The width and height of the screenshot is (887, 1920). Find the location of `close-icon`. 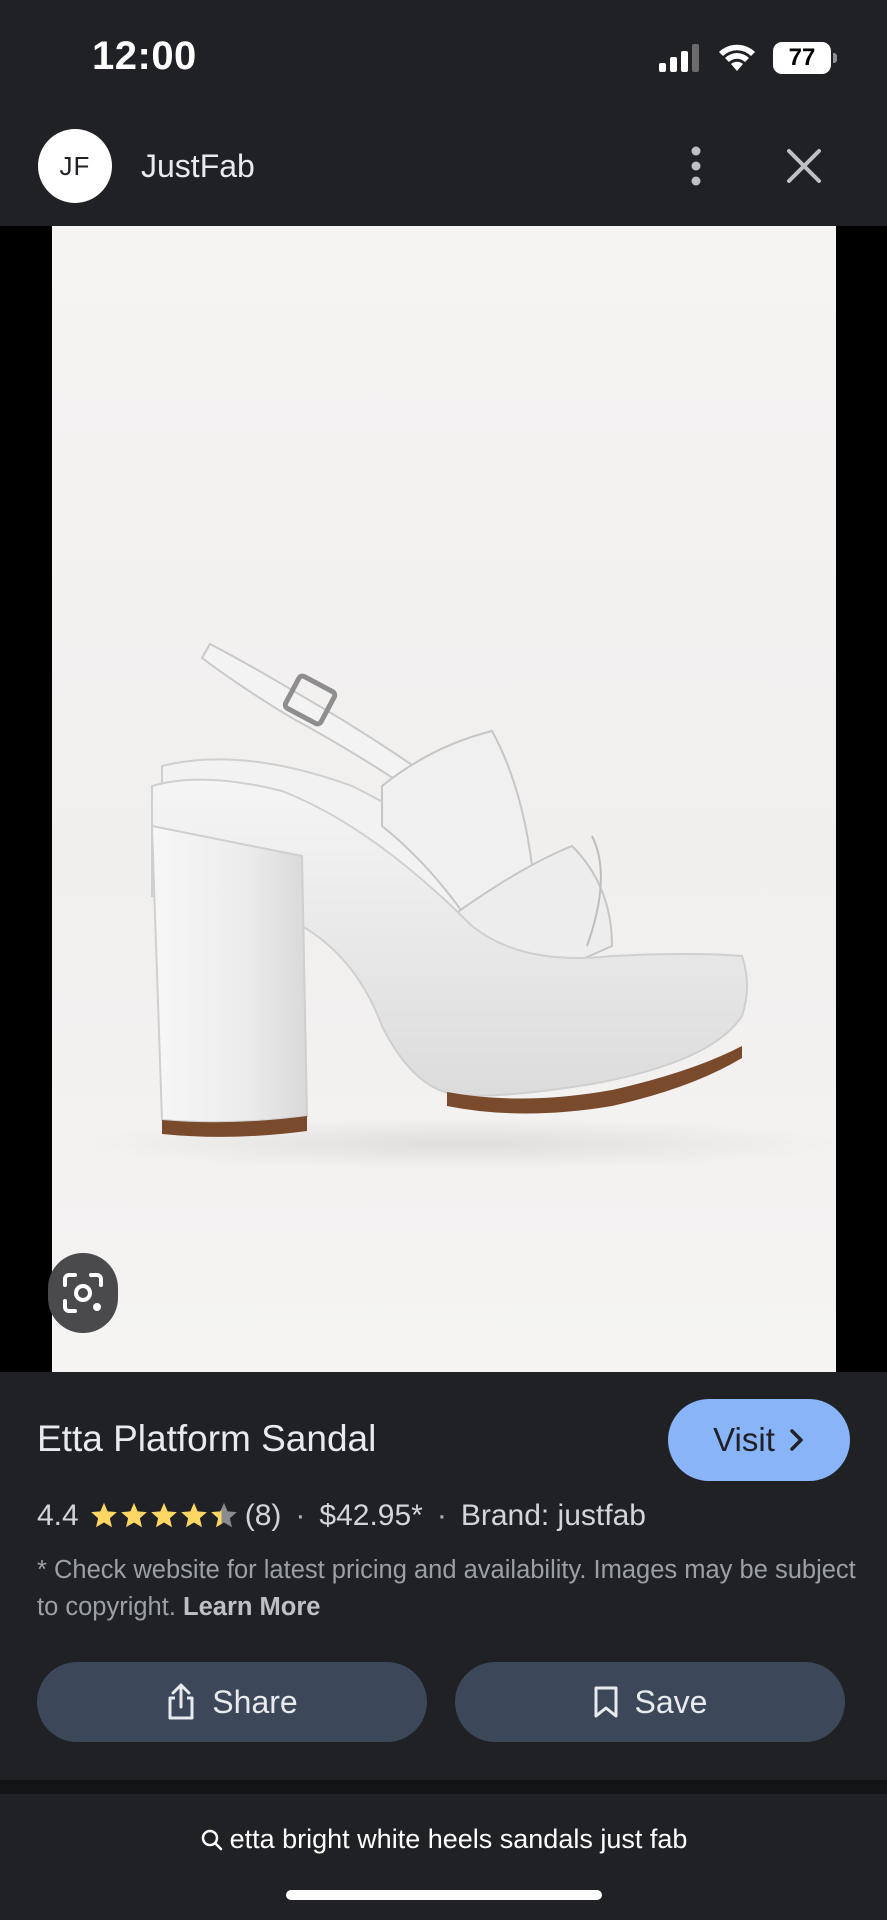

close-icon is located at coordinates (804, 166).